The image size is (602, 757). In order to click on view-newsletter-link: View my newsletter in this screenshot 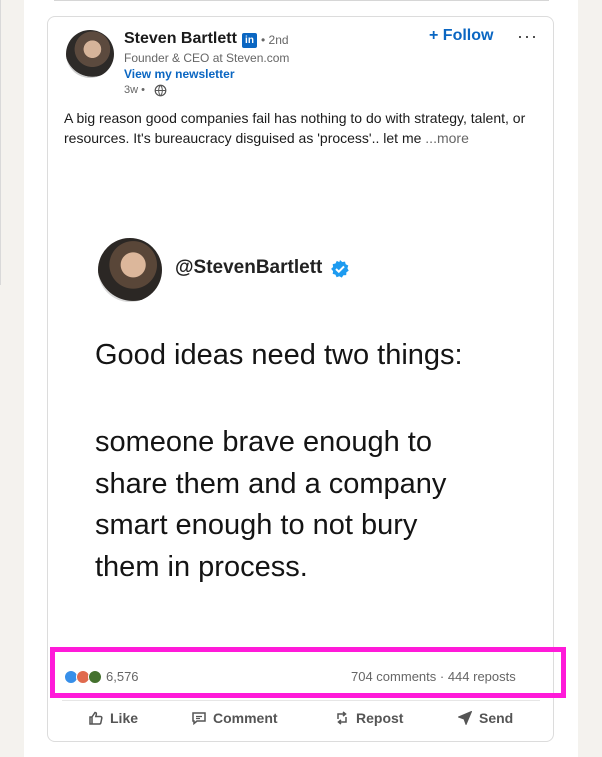, I will do `click(179, 74)`.